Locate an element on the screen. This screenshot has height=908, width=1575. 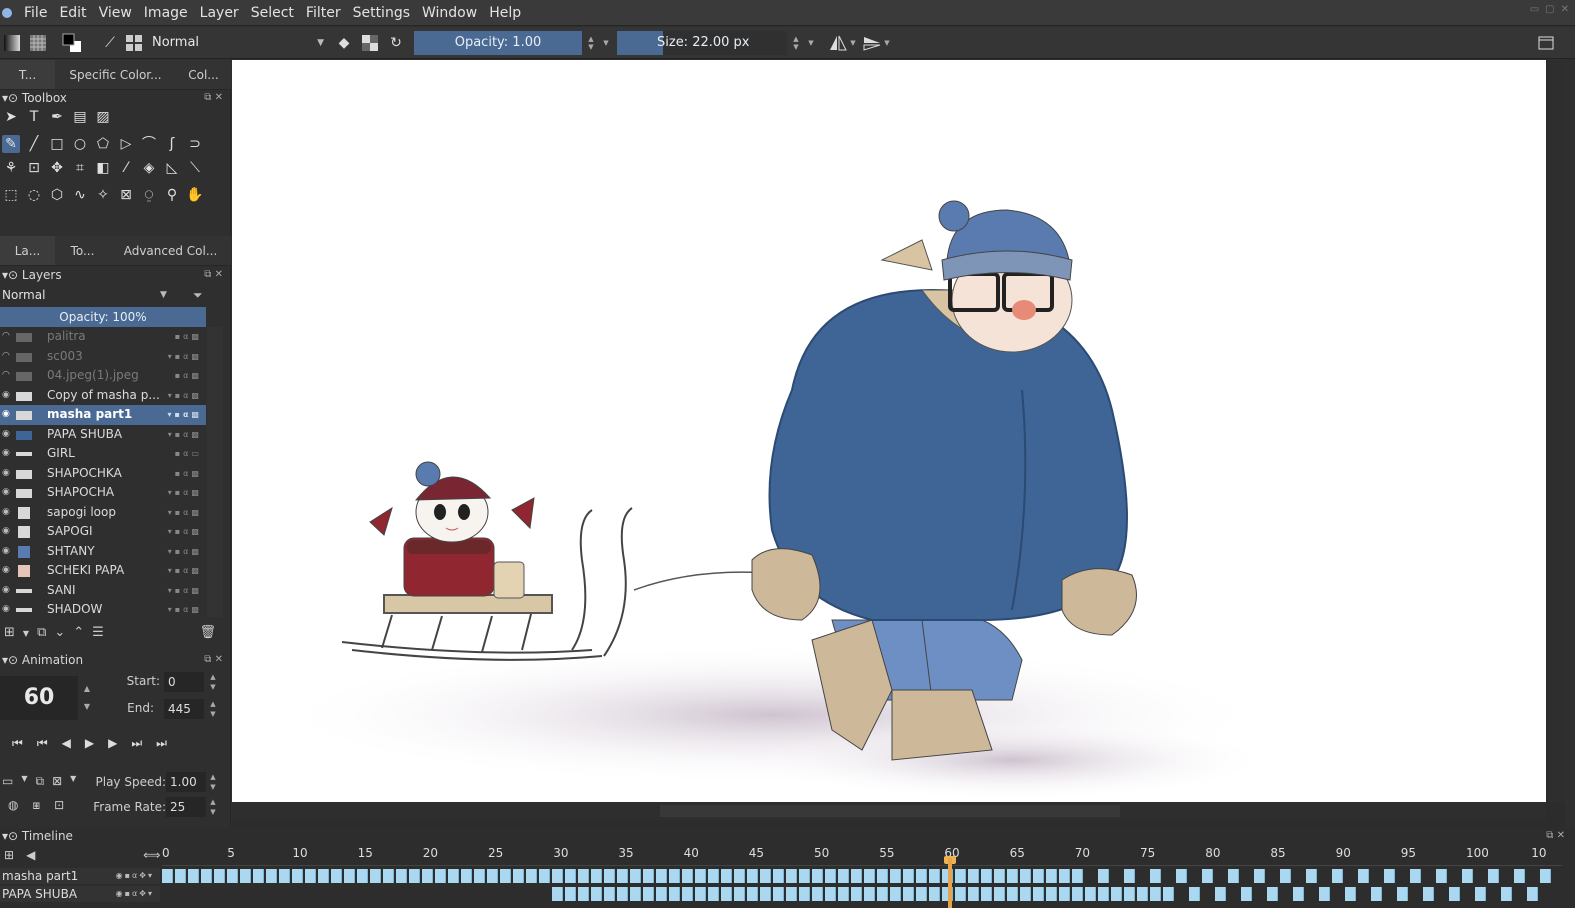
collapse-icon: ▾⊙ is located at coordinates (10, 275).